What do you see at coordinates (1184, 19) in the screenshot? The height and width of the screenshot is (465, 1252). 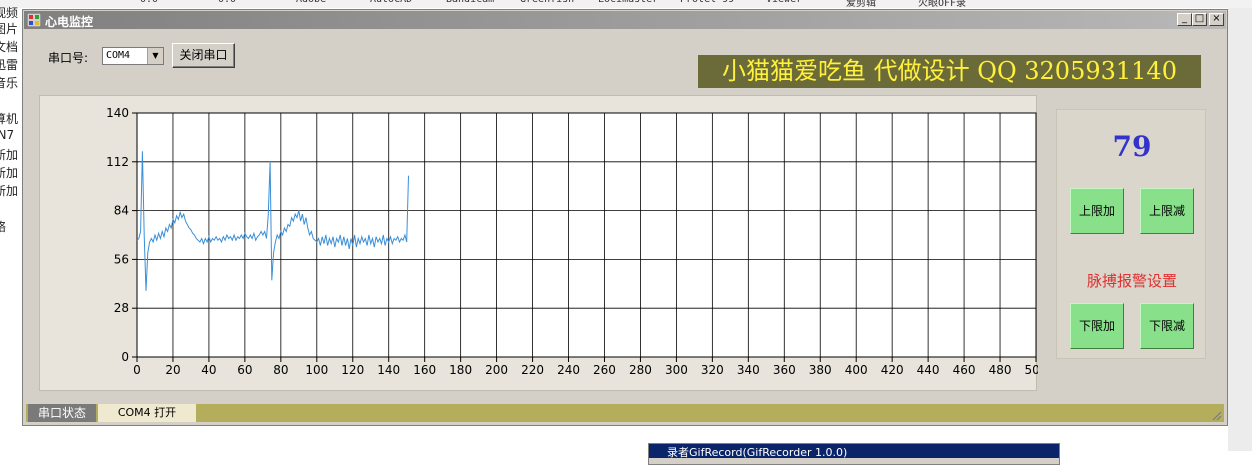 I see `minimize-button: _` at bounding box center [1184, 19].